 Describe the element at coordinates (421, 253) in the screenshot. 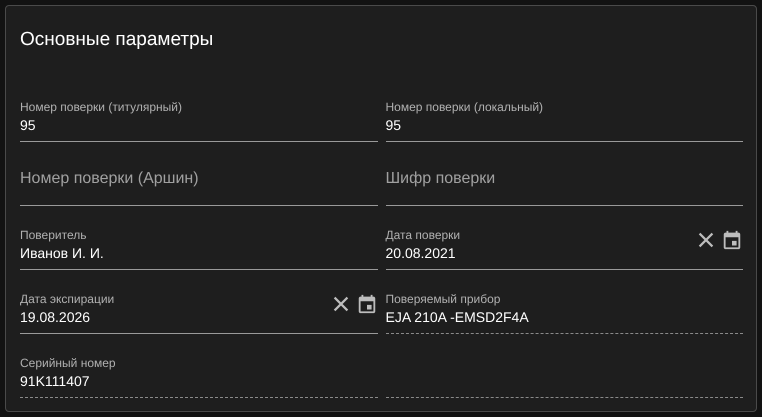

I see `field-value: 20.08.2021` at that location.